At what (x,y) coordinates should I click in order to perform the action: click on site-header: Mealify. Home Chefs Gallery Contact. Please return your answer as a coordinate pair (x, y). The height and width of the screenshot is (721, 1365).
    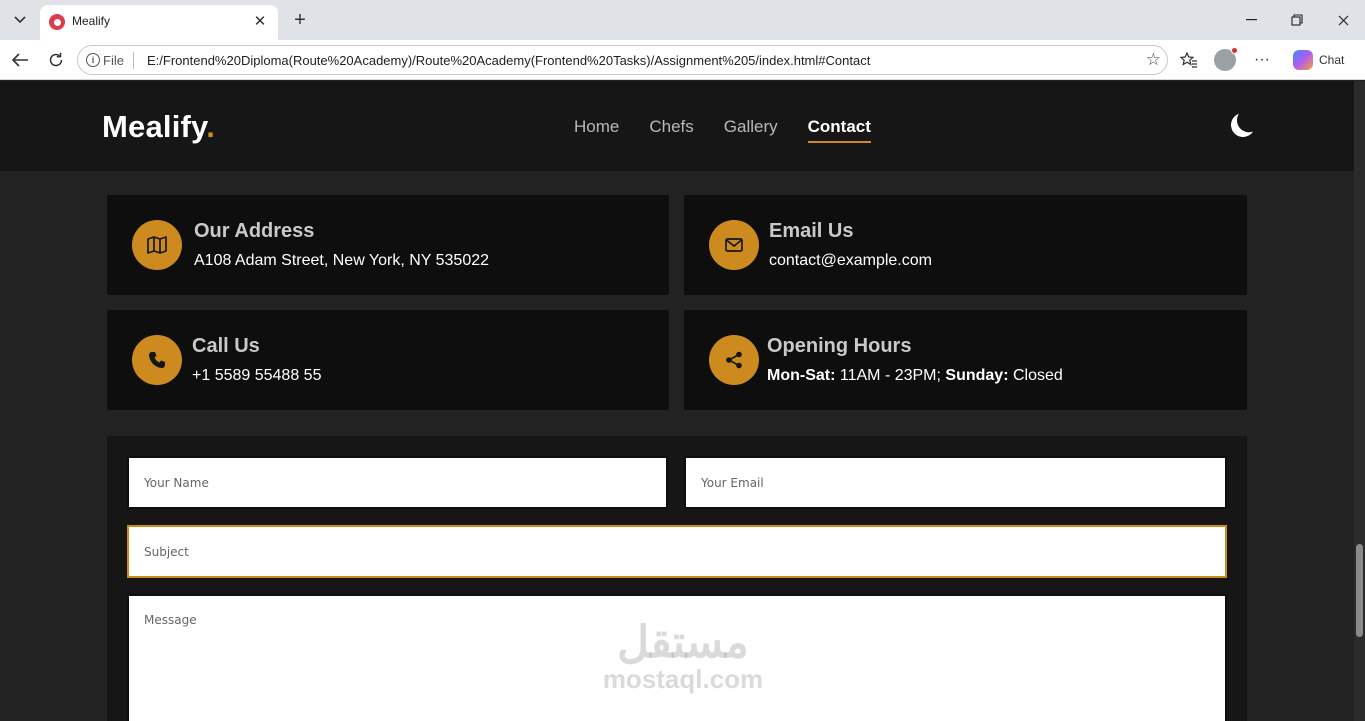
    Looking at the image, I should click on (677, 126).